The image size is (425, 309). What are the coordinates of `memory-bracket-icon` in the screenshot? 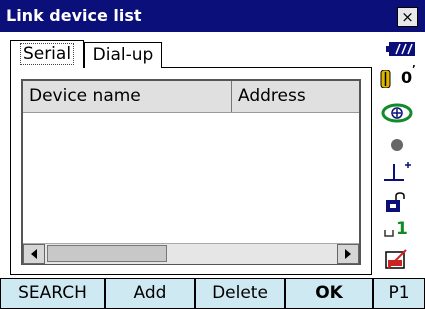 It's located at (389, 233).